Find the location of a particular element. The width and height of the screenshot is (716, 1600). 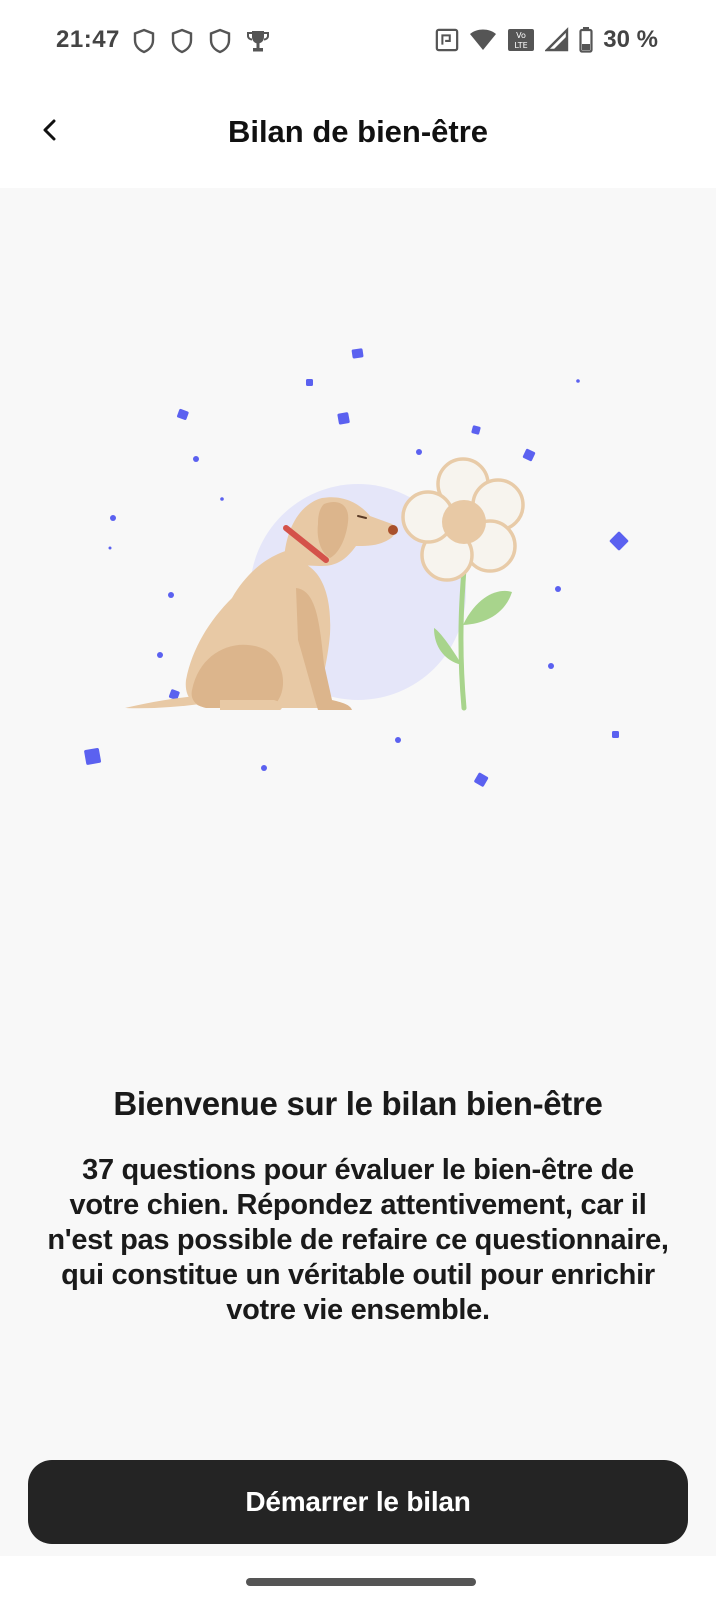

volte-icon: Vo LTE is located at coordinates (521, 40).